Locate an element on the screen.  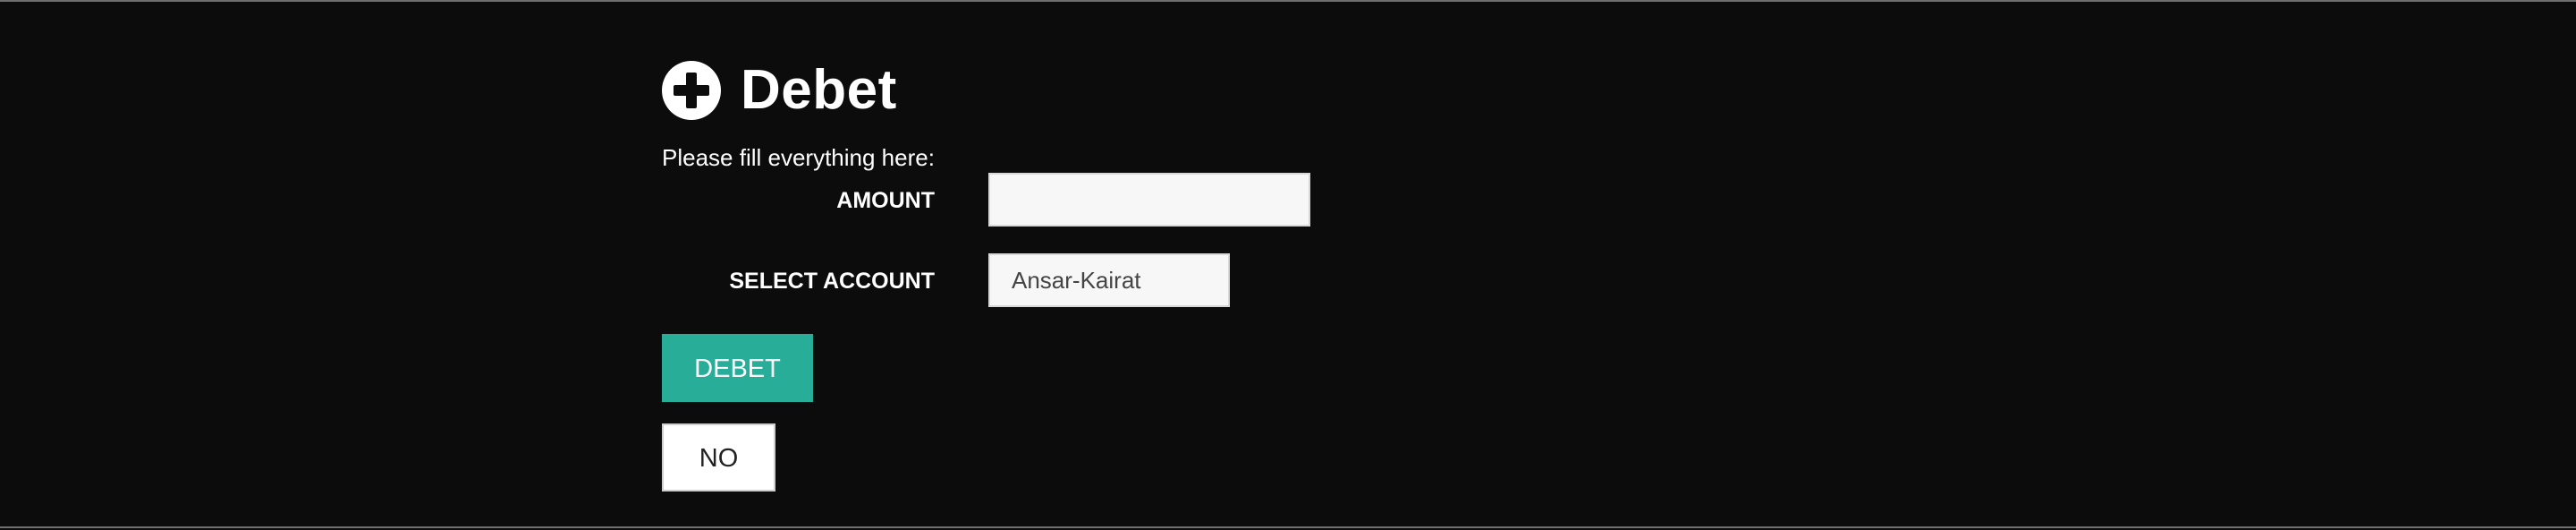
amount-input is located at coordinates (1149, 200).